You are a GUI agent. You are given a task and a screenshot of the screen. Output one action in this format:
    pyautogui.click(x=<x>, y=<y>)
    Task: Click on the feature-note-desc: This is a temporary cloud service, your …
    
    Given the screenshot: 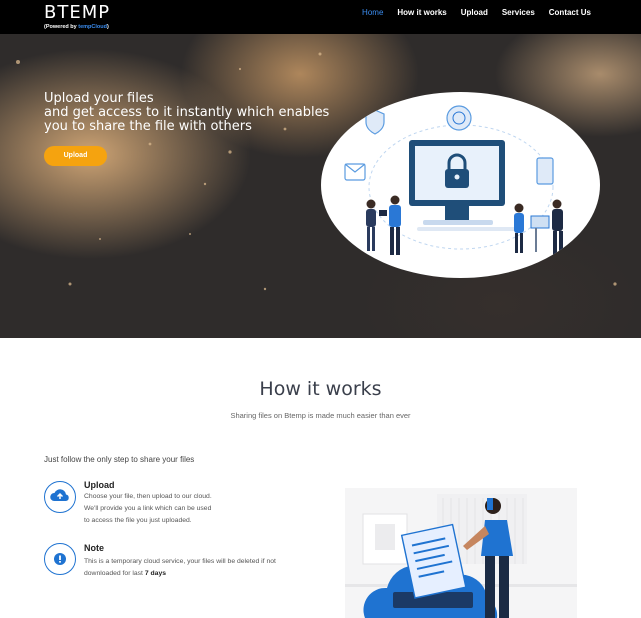 What is the action you would take?
    pyautogui.click(x=180, y=568)
    